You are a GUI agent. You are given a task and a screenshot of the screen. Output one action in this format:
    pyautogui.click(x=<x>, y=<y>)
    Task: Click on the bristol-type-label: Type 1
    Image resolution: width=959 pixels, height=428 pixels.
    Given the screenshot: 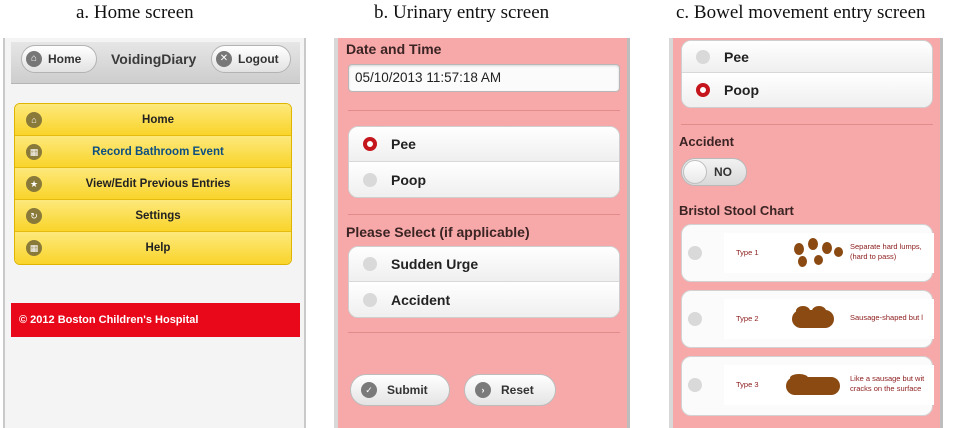 What is the action you would take?
    pyautogui.click(x=747, y=252)
    